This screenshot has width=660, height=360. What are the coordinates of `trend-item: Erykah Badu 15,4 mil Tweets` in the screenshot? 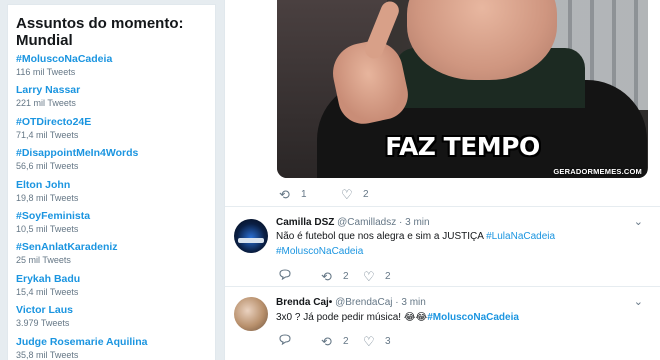 It's located at (115, 288).